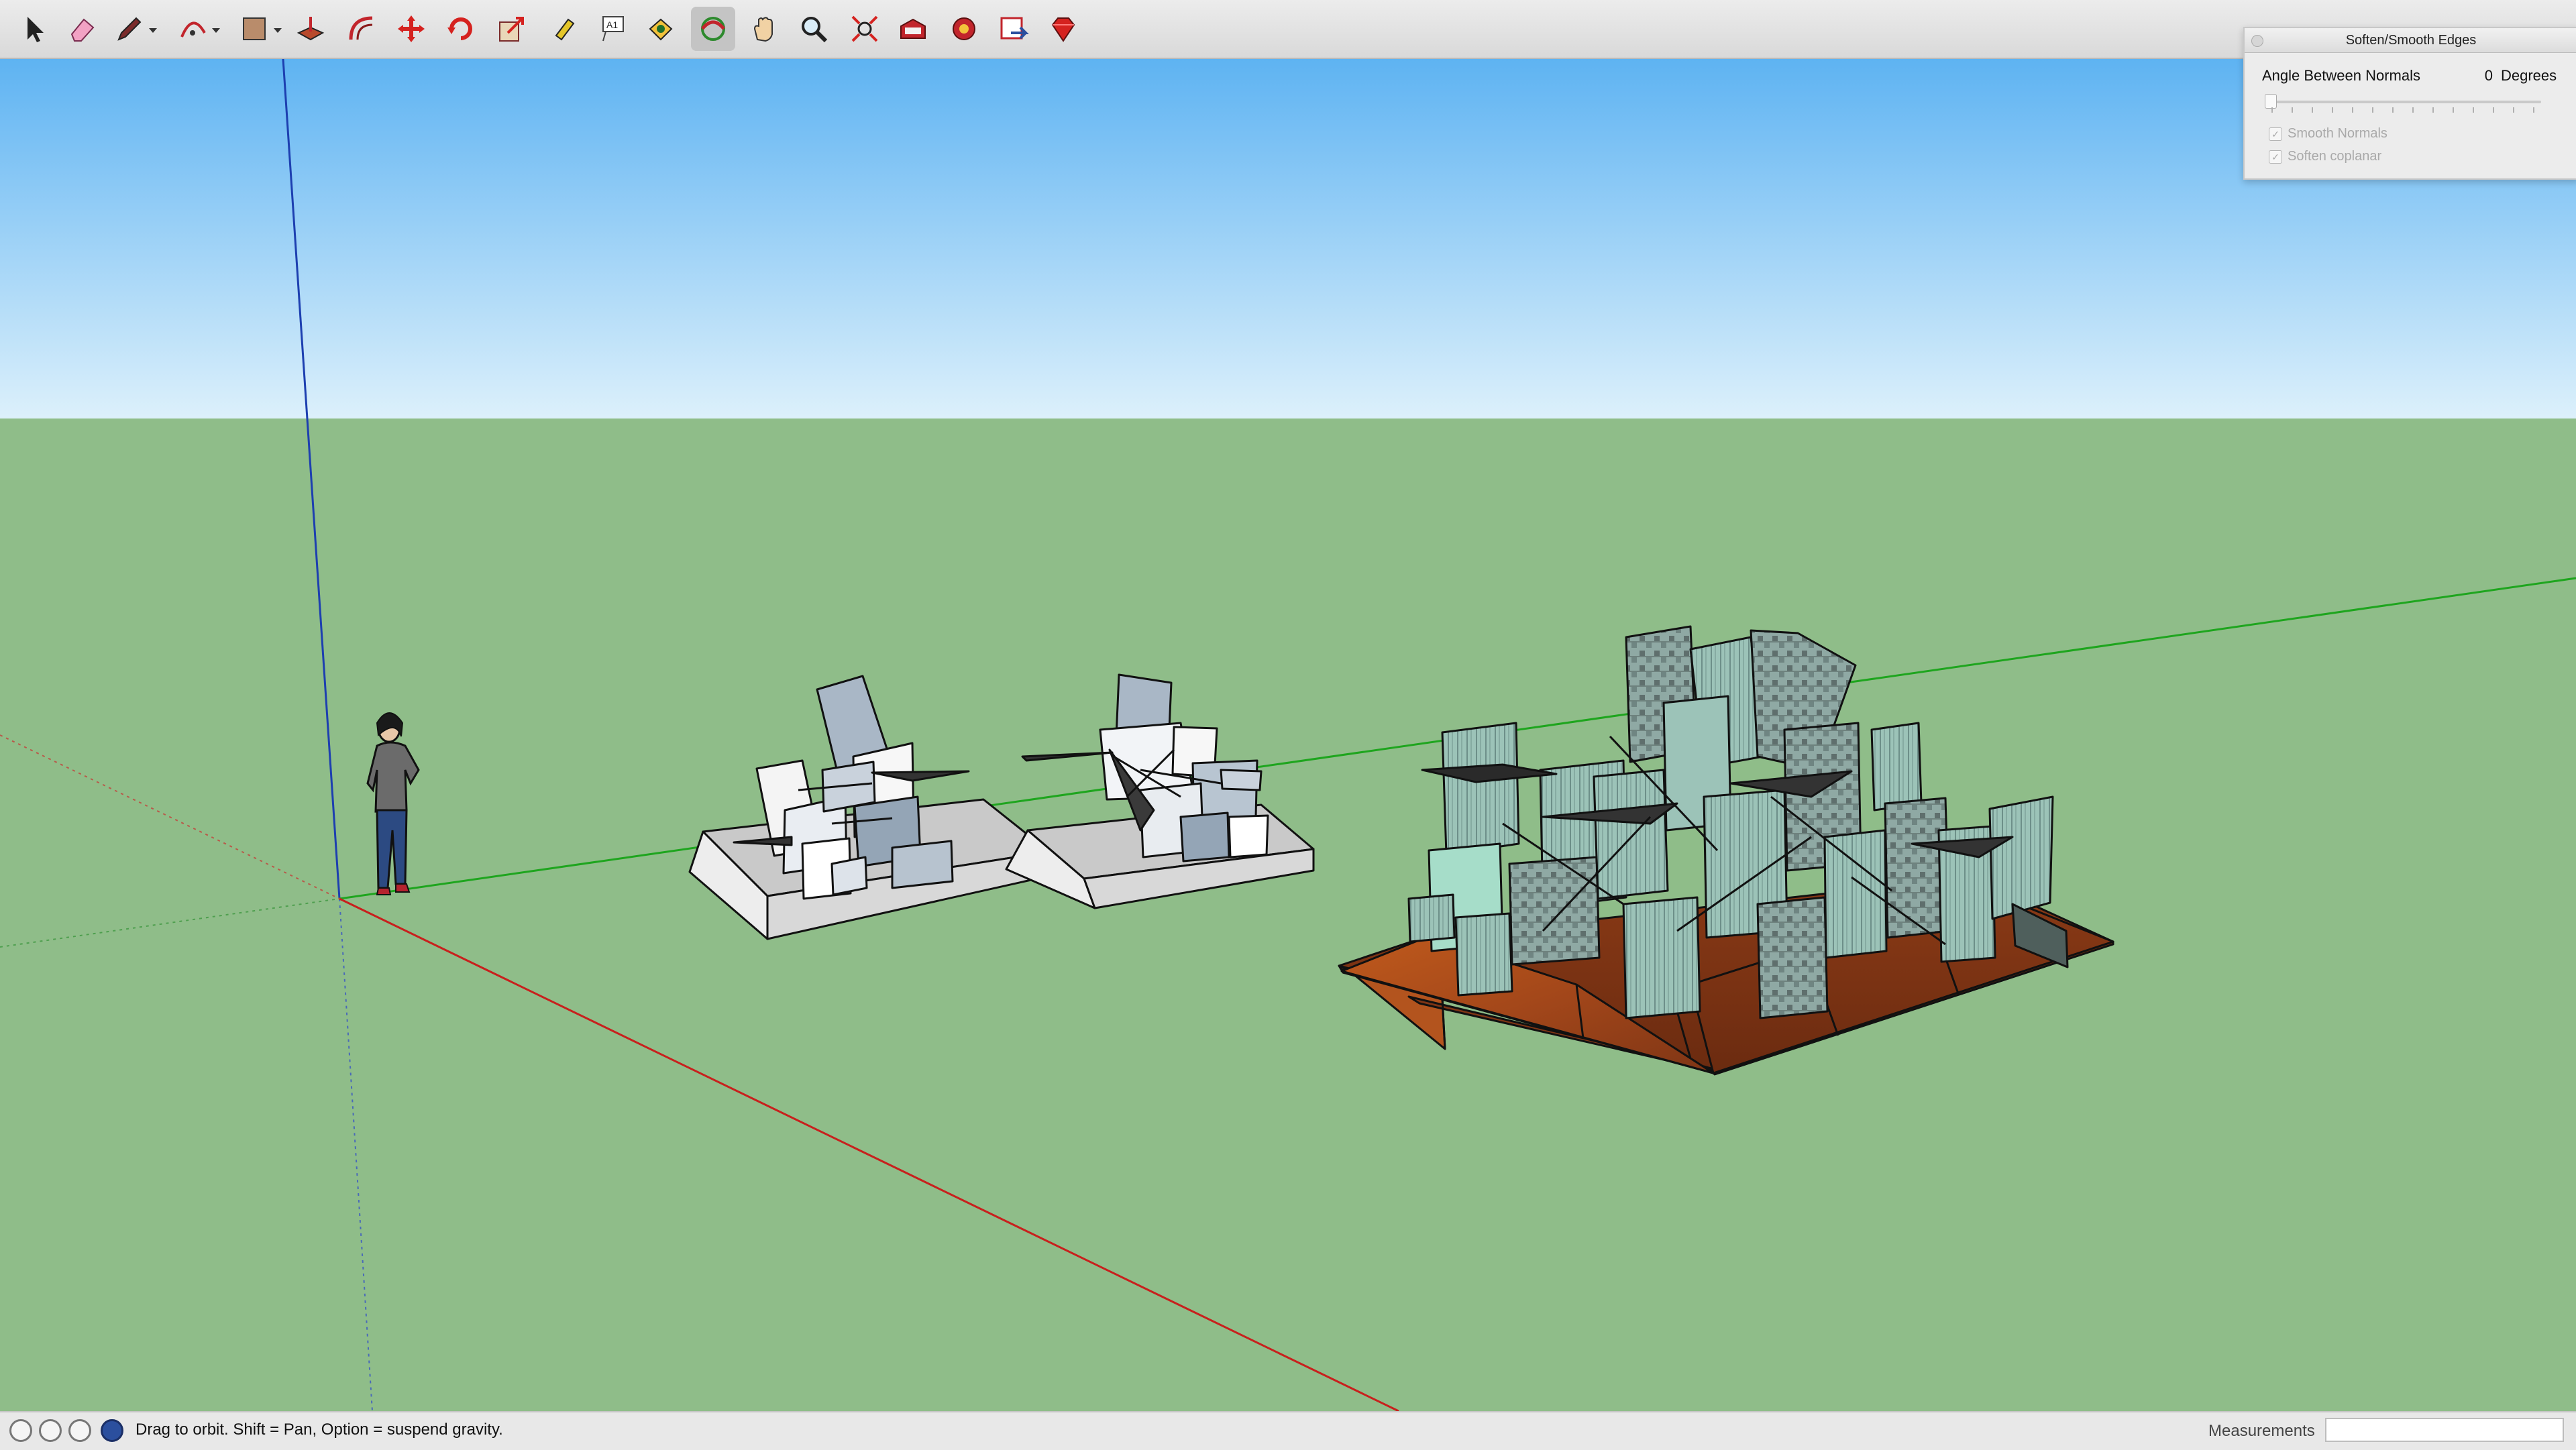 Image resolution: width=2576 pixels, height=1450 pixels. What do you see at coordinates (2271, 101) in the screenshot?
I see `angle-slider-thumb` at bounding box center [2271, 101].